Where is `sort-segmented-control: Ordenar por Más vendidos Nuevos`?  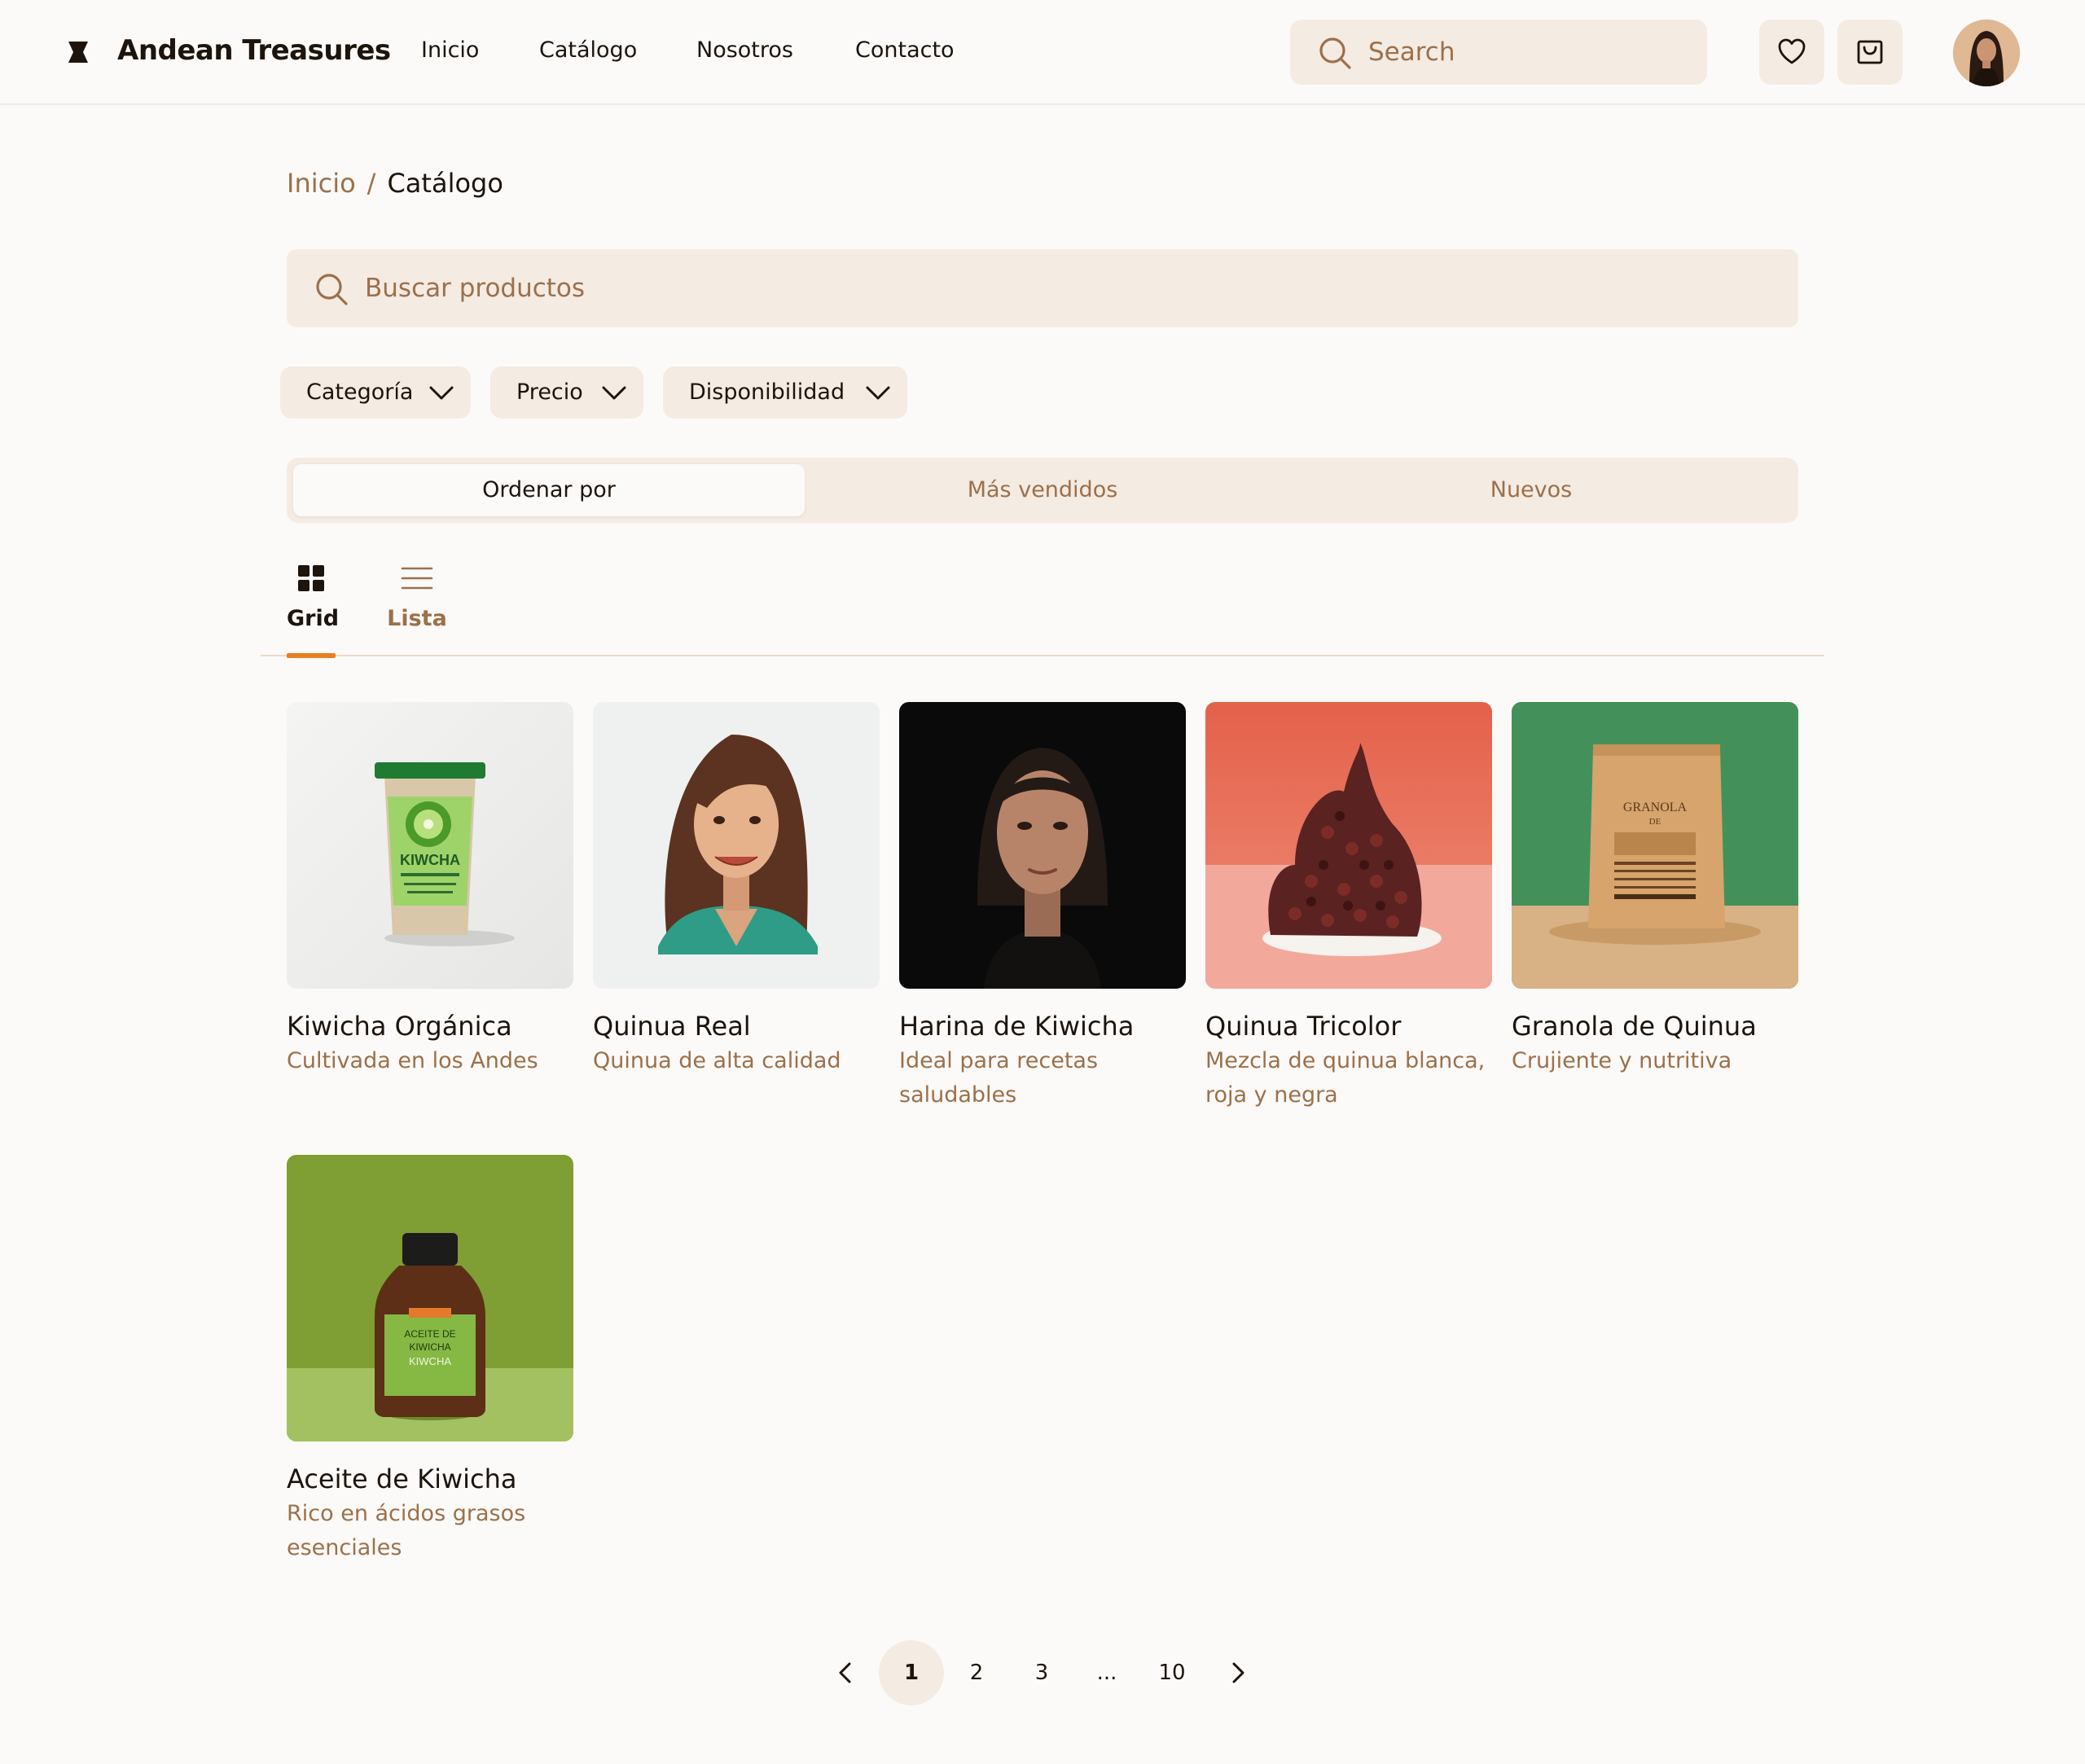
sort-segmented-control: Ordenar por Más vendidos Nuevos is located at coordinates (1042, 490).